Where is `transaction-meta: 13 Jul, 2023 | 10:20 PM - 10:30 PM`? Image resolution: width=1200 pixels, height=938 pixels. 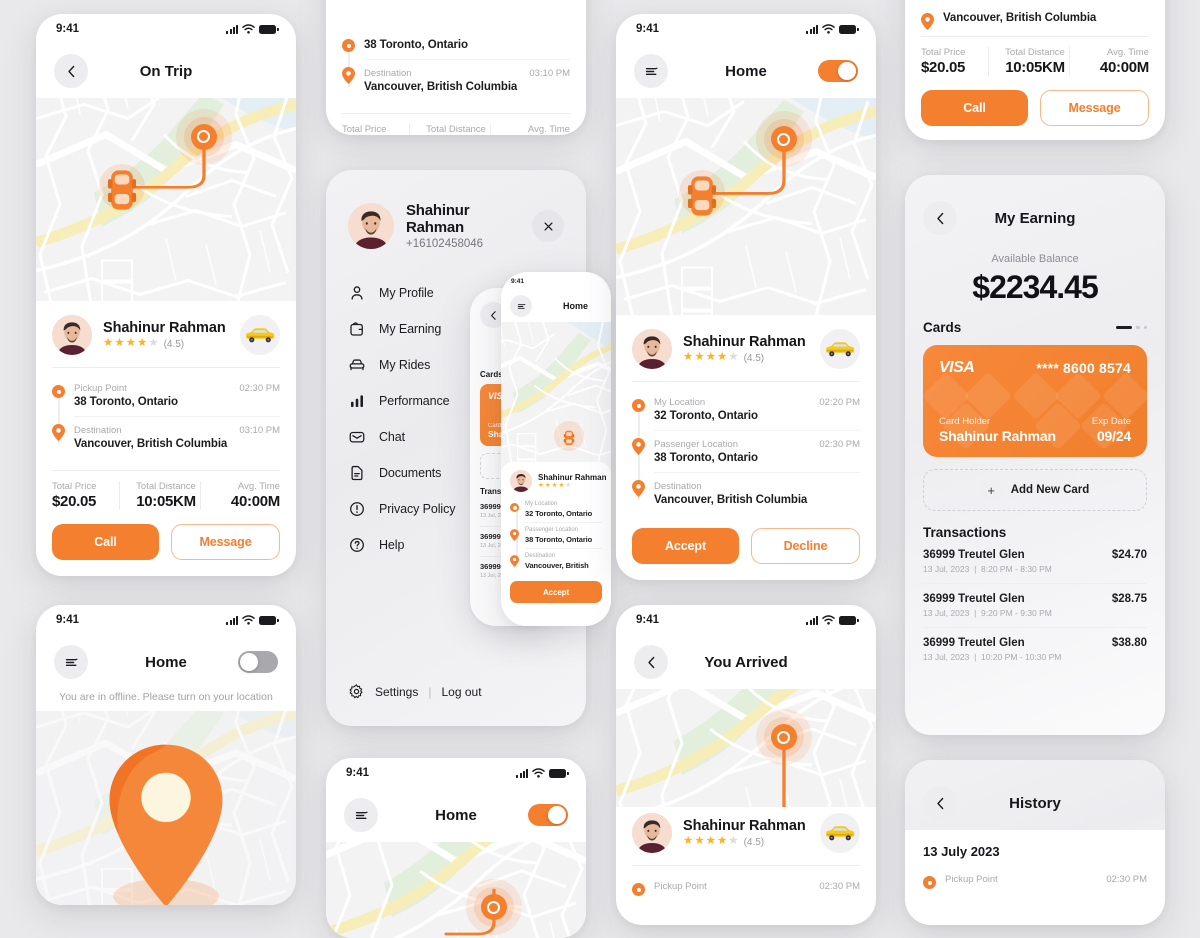
transaction-meta: 13 Jul, 2023 | 10:20 PM - 10:30 PM is located at coordinates (992, 657).